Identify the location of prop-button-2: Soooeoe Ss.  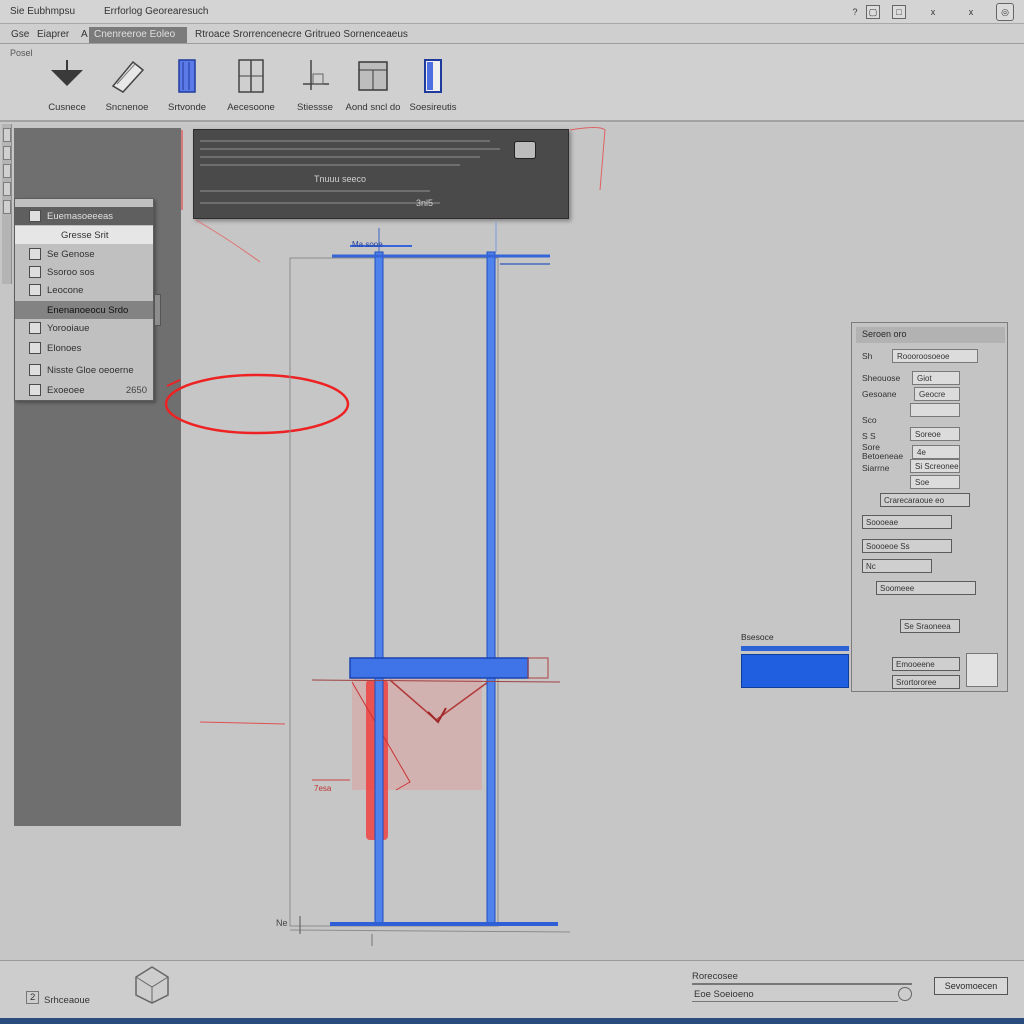
(907, 546).